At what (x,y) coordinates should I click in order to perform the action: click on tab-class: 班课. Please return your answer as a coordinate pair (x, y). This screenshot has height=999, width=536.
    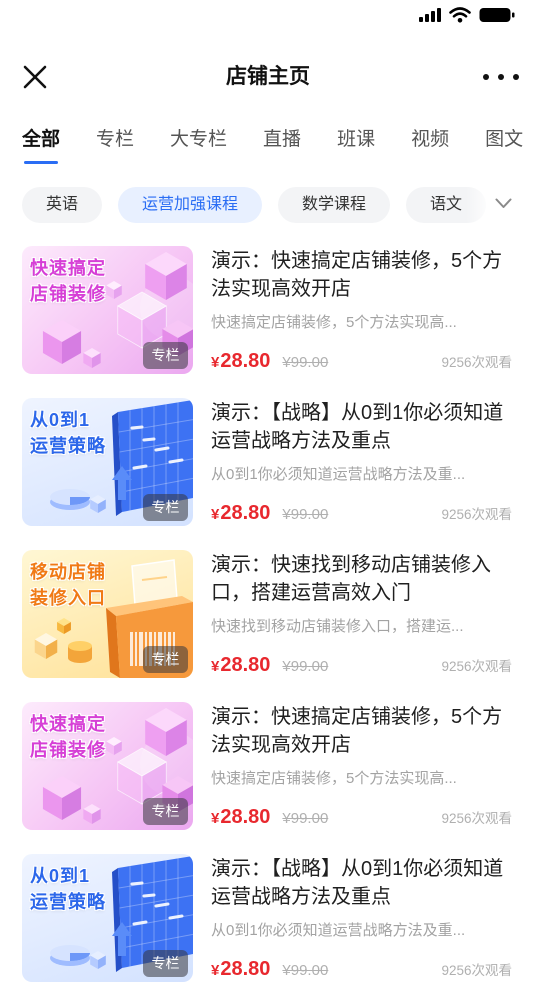
    Looking at the image, I should click on (356, 148).